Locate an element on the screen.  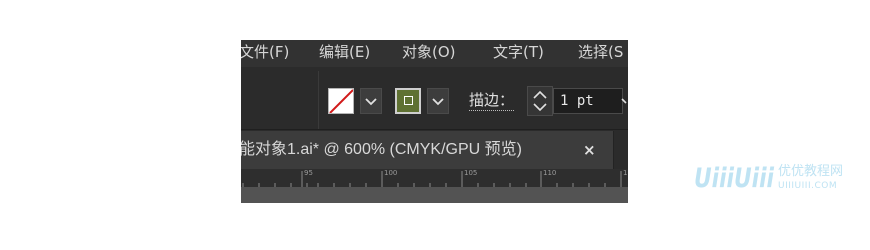
menu-object: 对象(O) is located at coordinates (429, 53).